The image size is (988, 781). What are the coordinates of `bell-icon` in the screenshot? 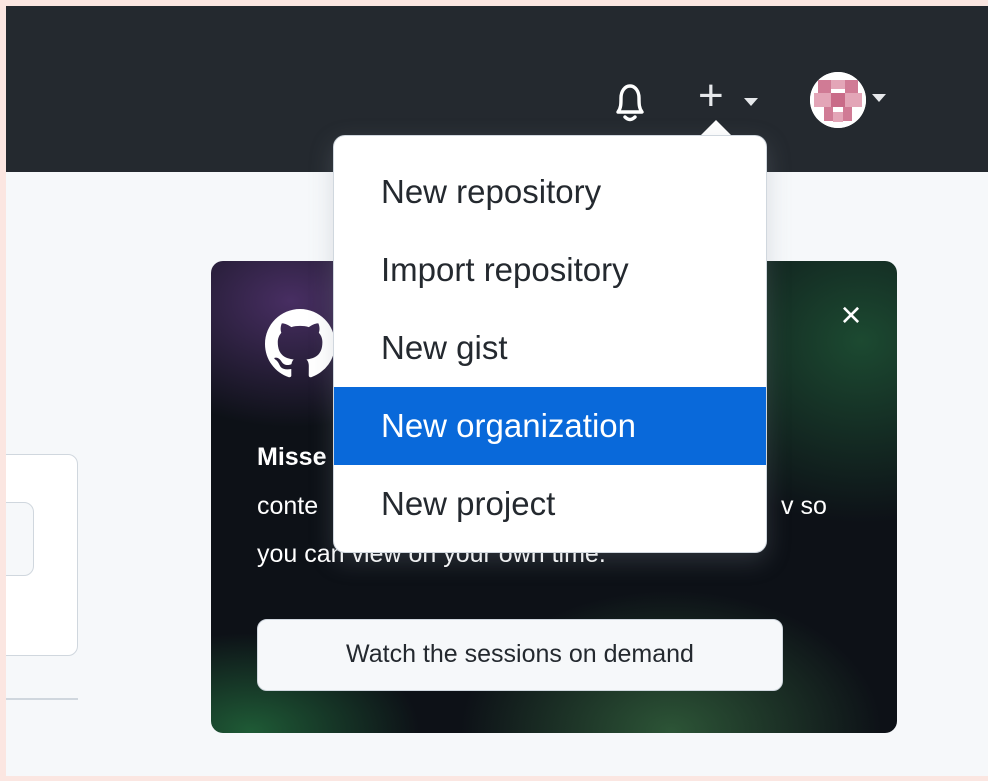 It's located at (630, 103).